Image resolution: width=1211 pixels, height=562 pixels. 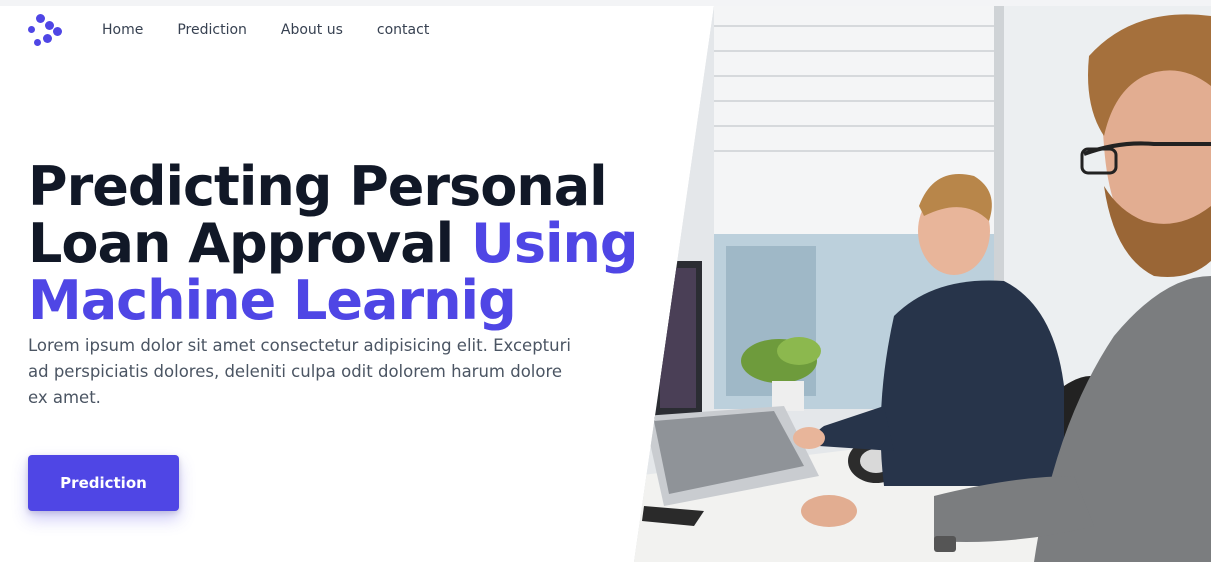 I want to click on nav-link-home: Home, so click(x=122, y=30).